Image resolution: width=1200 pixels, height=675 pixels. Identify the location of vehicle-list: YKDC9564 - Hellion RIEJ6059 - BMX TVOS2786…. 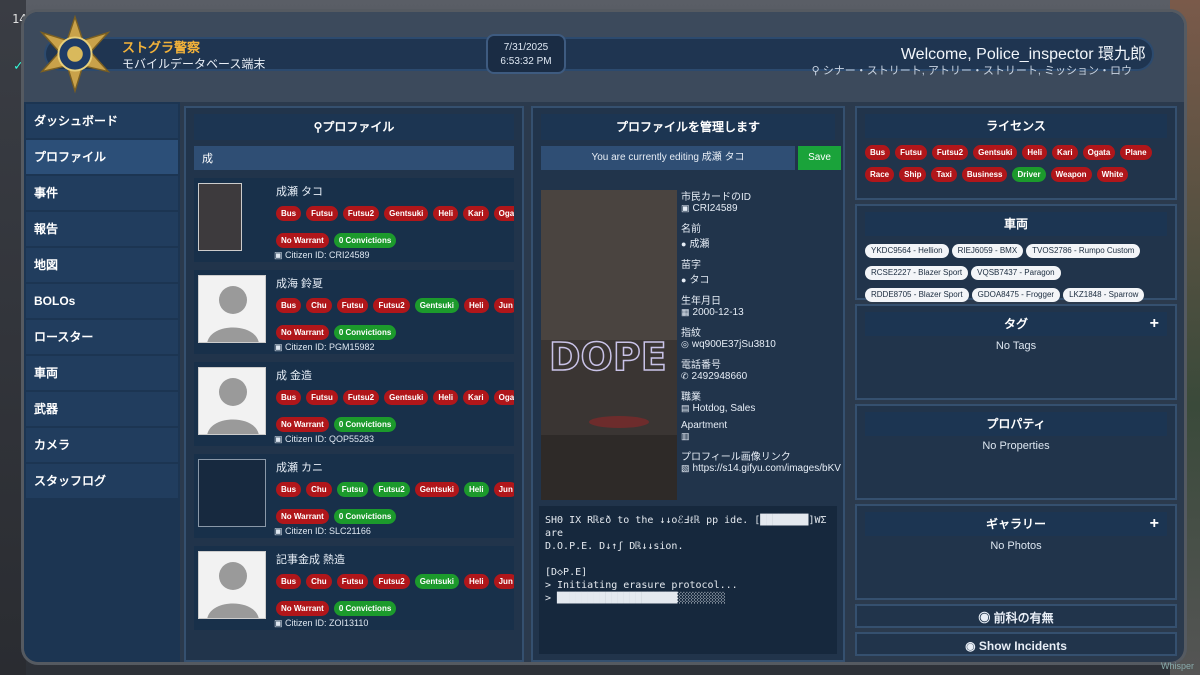
(1016, 273).